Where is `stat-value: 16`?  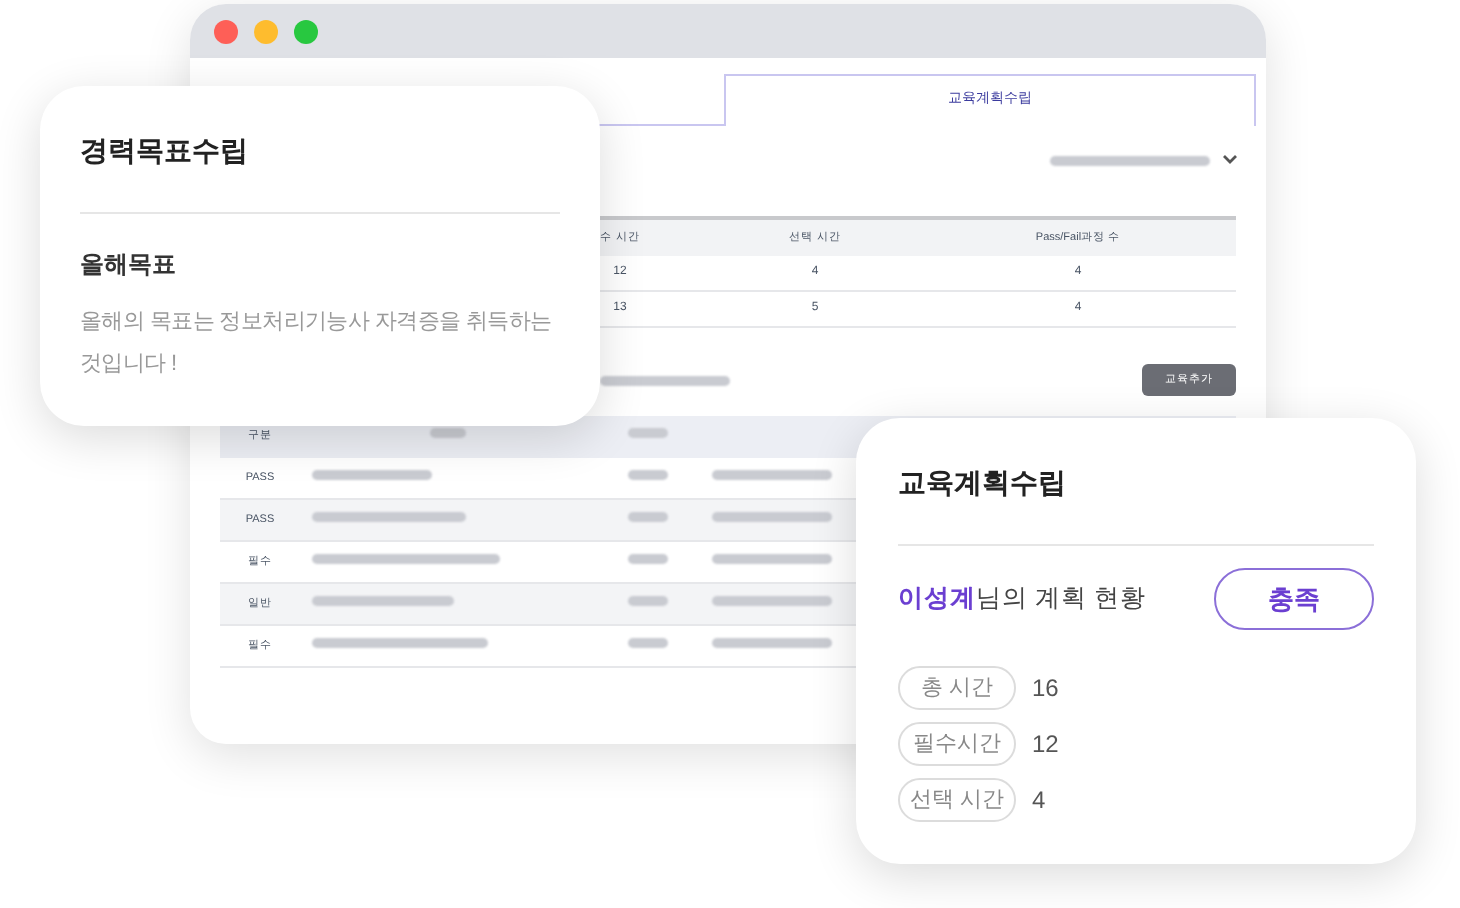
stat-value: 16 is located at coordinates (1045, 689).